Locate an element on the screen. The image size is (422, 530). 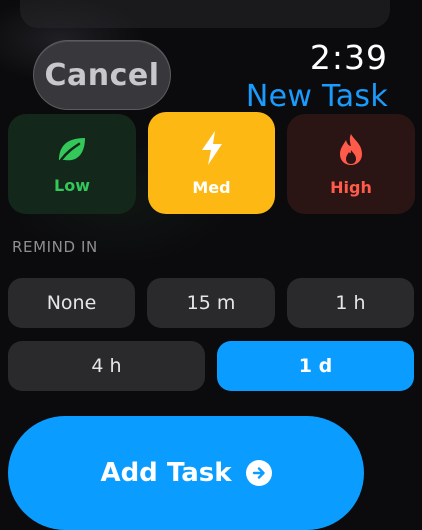
priority-med-button: Med is located at coordinates (211, 163).